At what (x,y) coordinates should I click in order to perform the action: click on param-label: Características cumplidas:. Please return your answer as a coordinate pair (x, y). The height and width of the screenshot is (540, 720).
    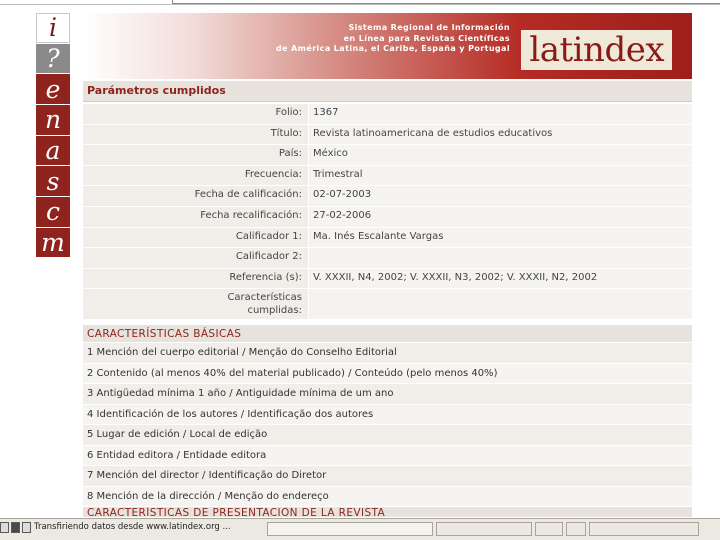
    Looking at the image, I should click on (195, 305).